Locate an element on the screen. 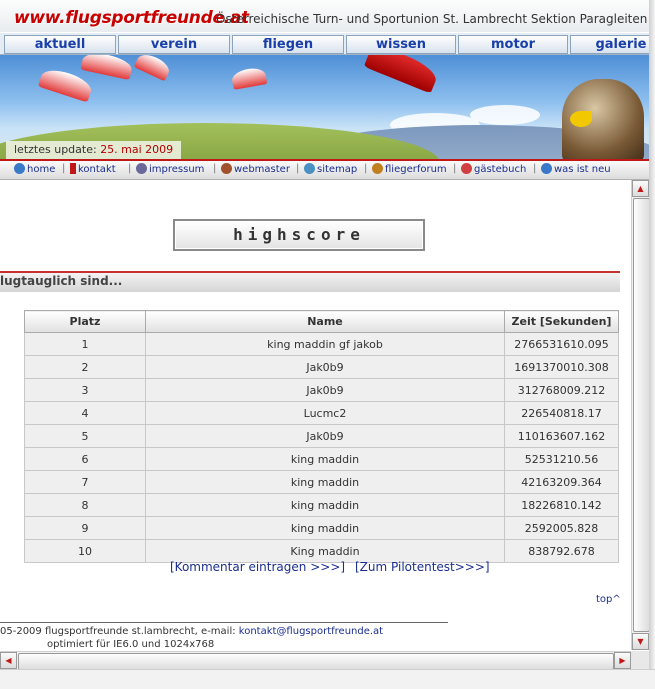 The width and height of the screenshot is (655, 689). vertical-scroll-thumb is located at coordinates (641, 415).